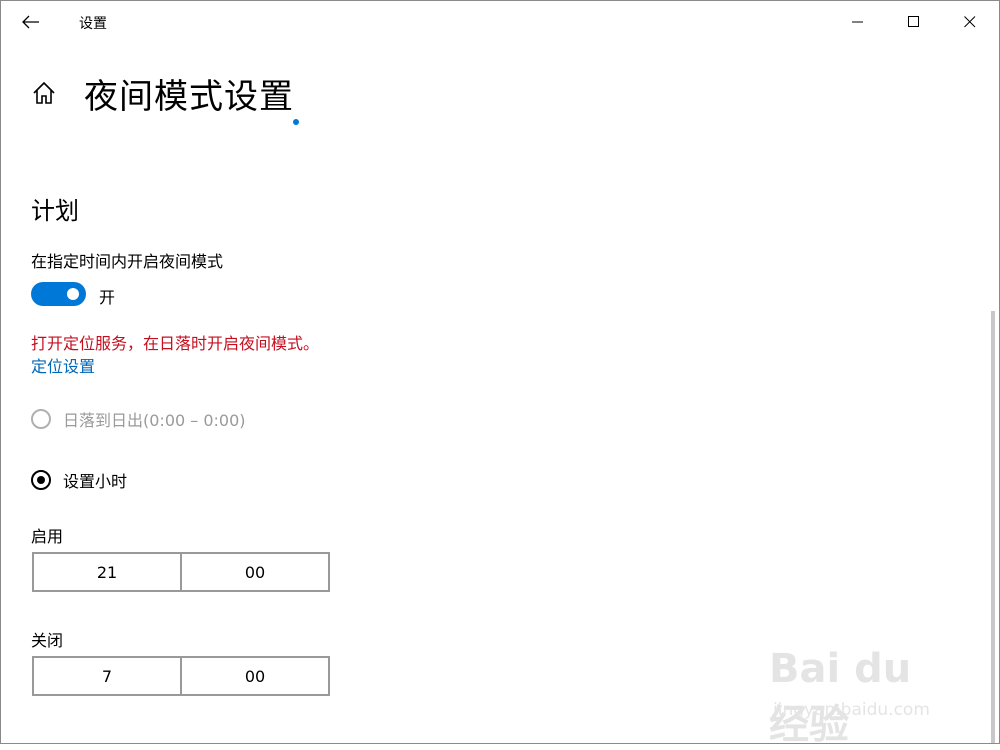 The height and width of the screenshot is (750, 1000). What do you see at coordinates (55, 211) in the screenshot?
I see `section-title: 计划` at bounding box center [55, 211].